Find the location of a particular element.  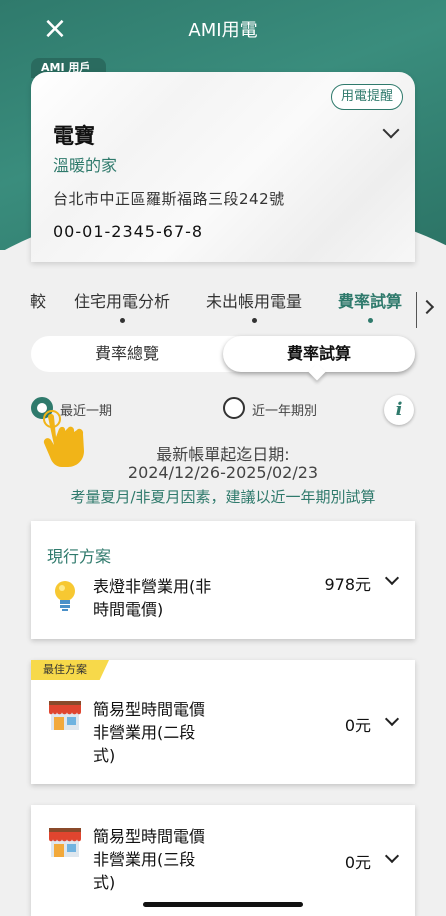

plan-name-line: 表燈非營業用(非 is located at coordinates (152, 586).